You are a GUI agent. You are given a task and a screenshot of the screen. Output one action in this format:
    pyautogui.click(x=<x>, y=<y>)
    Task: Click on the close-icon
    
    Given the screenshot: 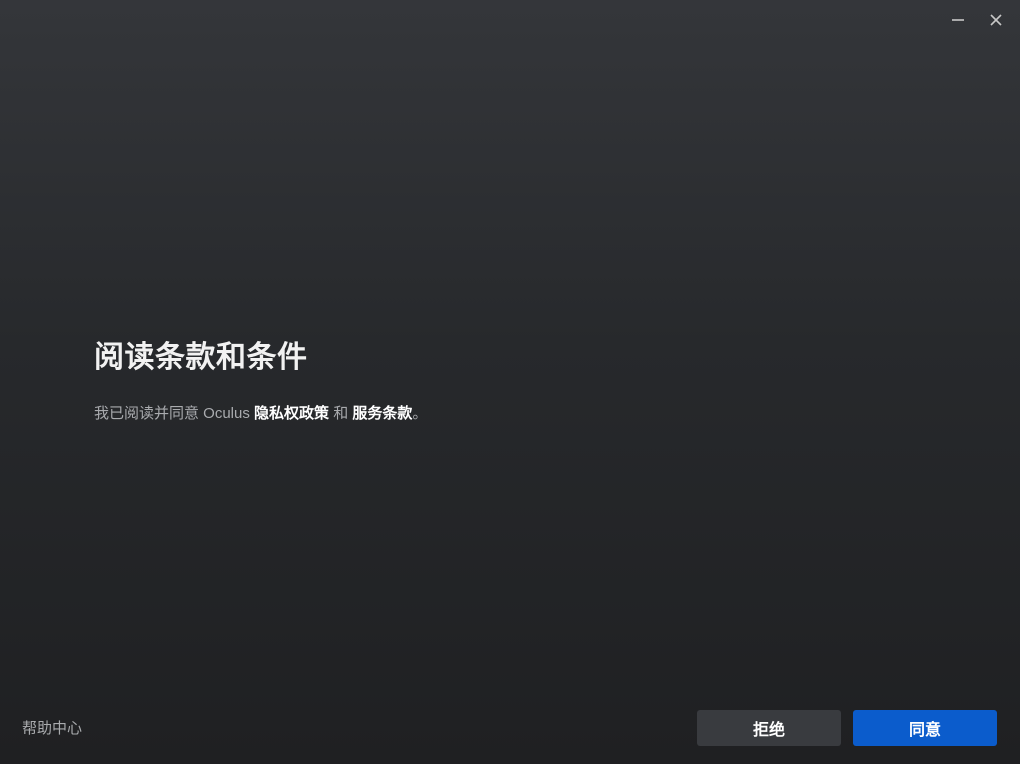 What is the action you would take?
    pyautogui.click(x=996, y=20)
    